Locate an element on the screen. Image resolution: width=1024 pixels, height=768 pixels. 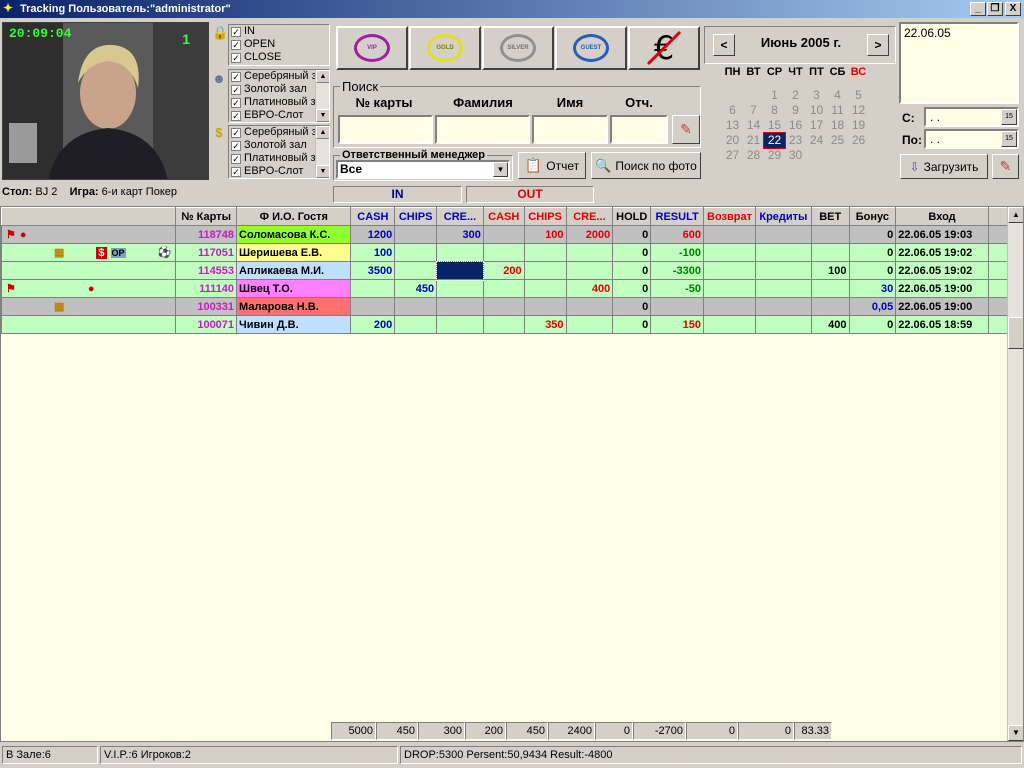
calendar-day: 11 is located at coordinates (837, 110).